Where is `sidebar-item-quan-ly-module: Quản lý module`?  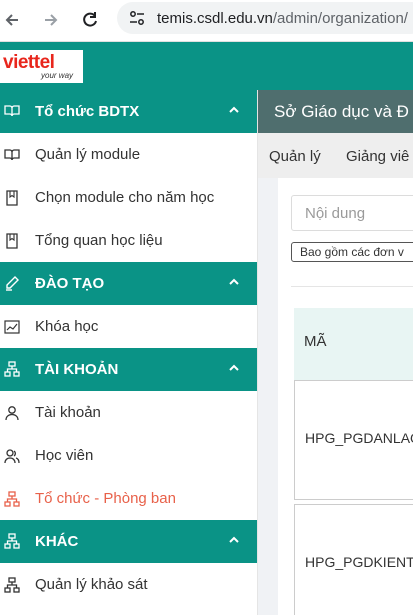 sidebar-item-quan-ly-module: Quản lý module is located at coordinates (128, 154).